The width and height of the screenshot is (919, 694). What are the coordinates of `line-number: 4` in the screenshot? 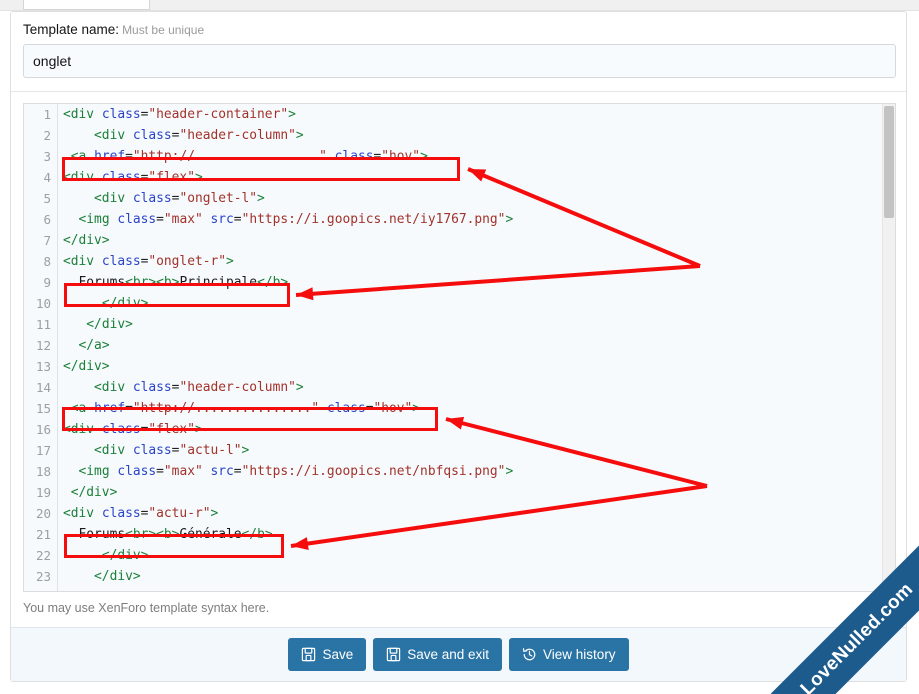 It's located at (47, 177).